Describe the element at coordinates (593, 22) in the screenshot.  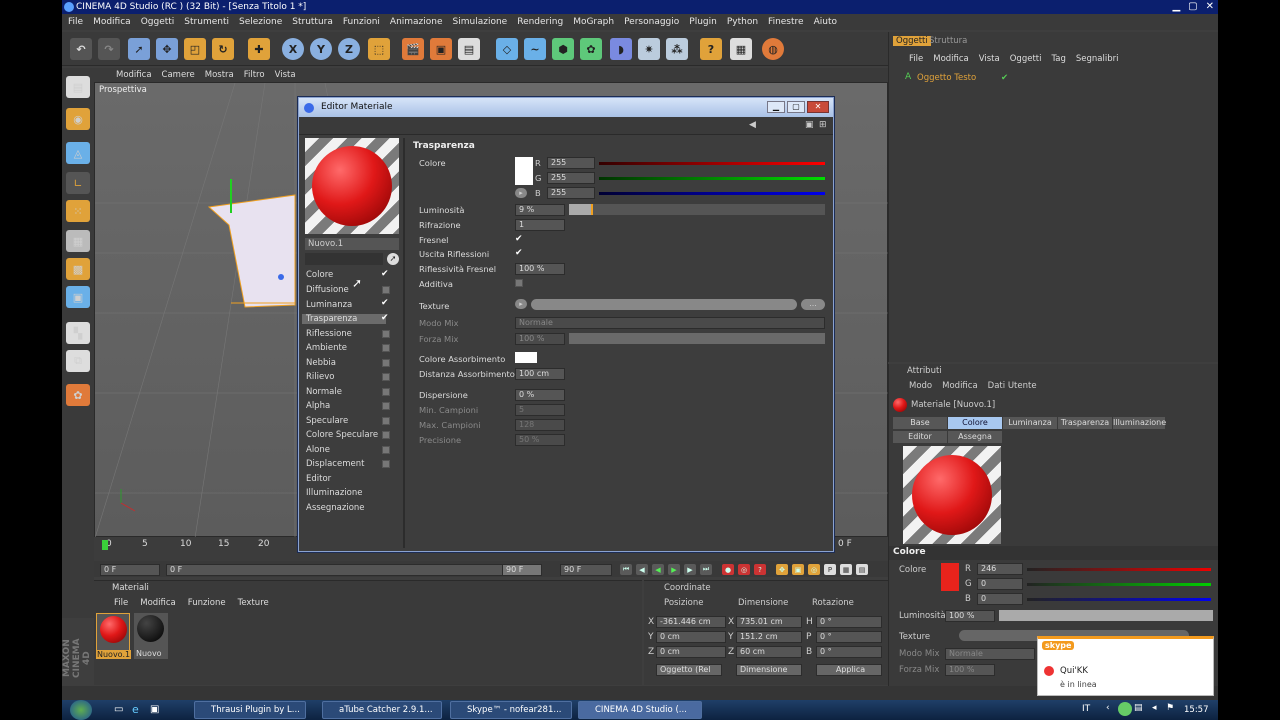
I see `menu-mograph: MoGraph` at that location.